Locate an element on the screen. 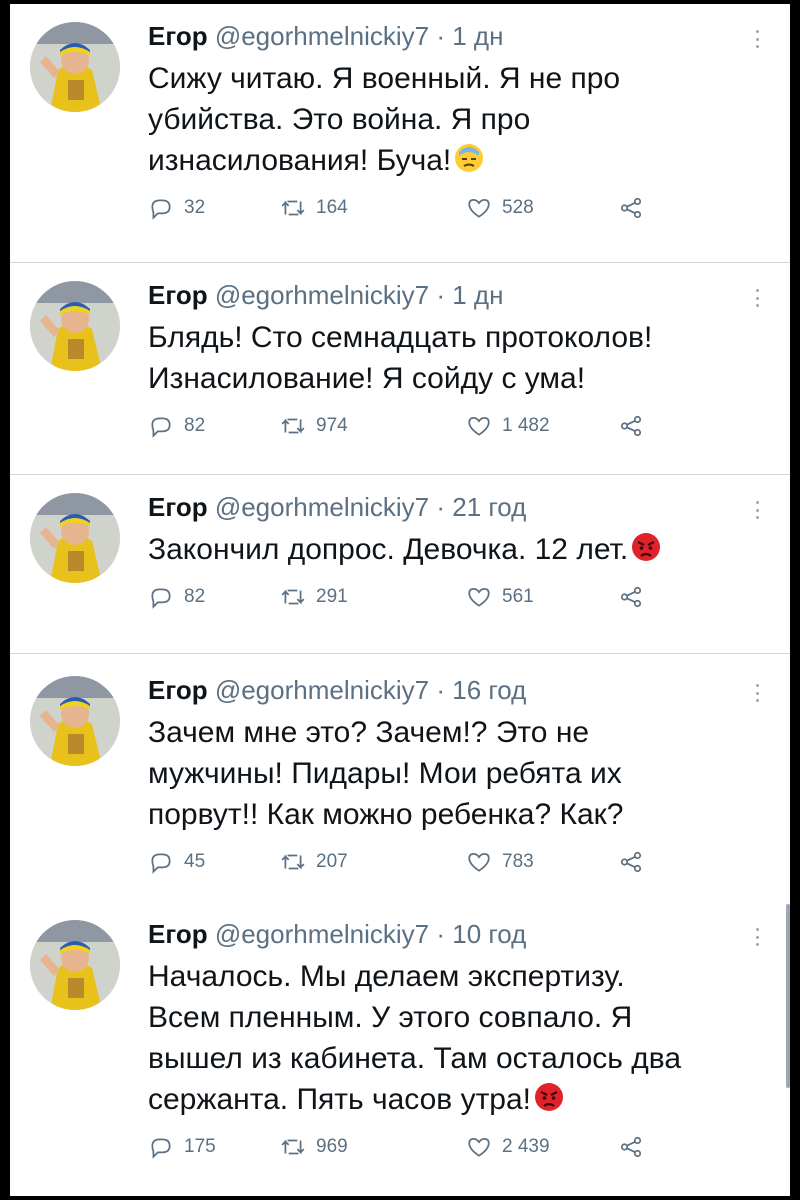 The height and width of the screenshot is (1200, 800). timestamp: 10 год is located at coordinates (489, 934).